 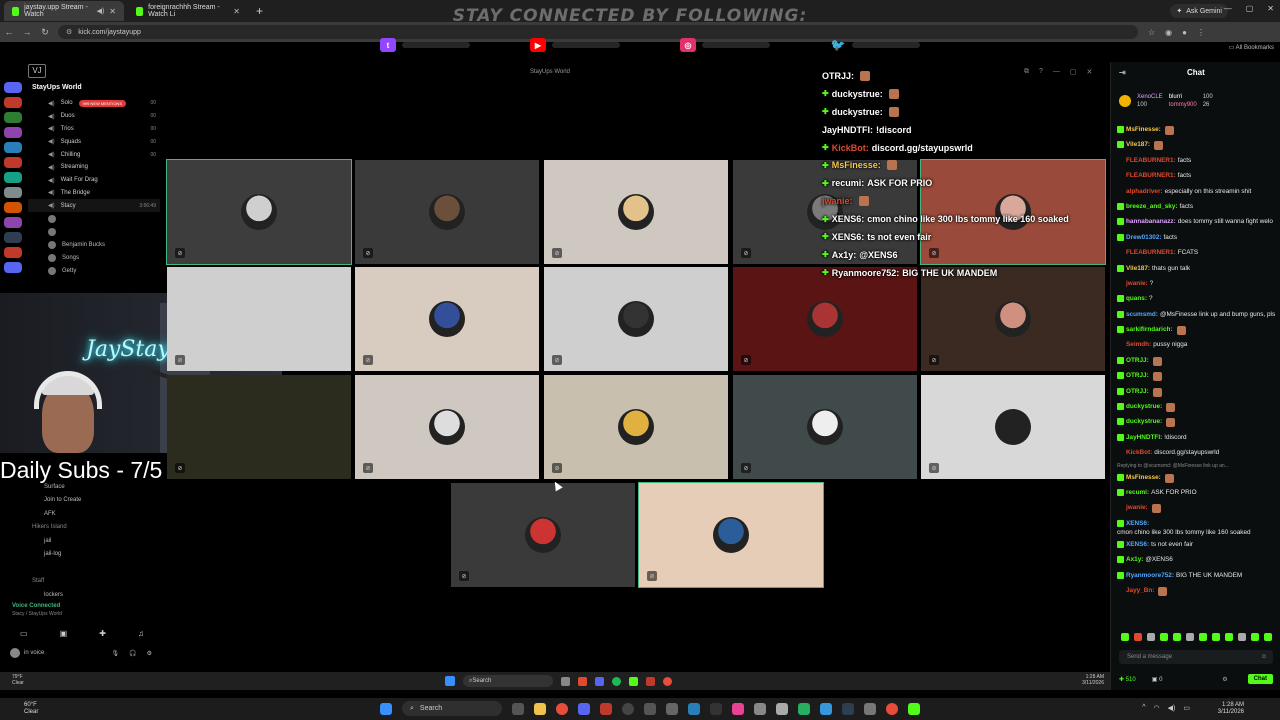 What do you see at coordinates (452, 708) in the screenshot?
I see `taskbar-search-box: ⌕ Search` at bounding box center [452, 708].